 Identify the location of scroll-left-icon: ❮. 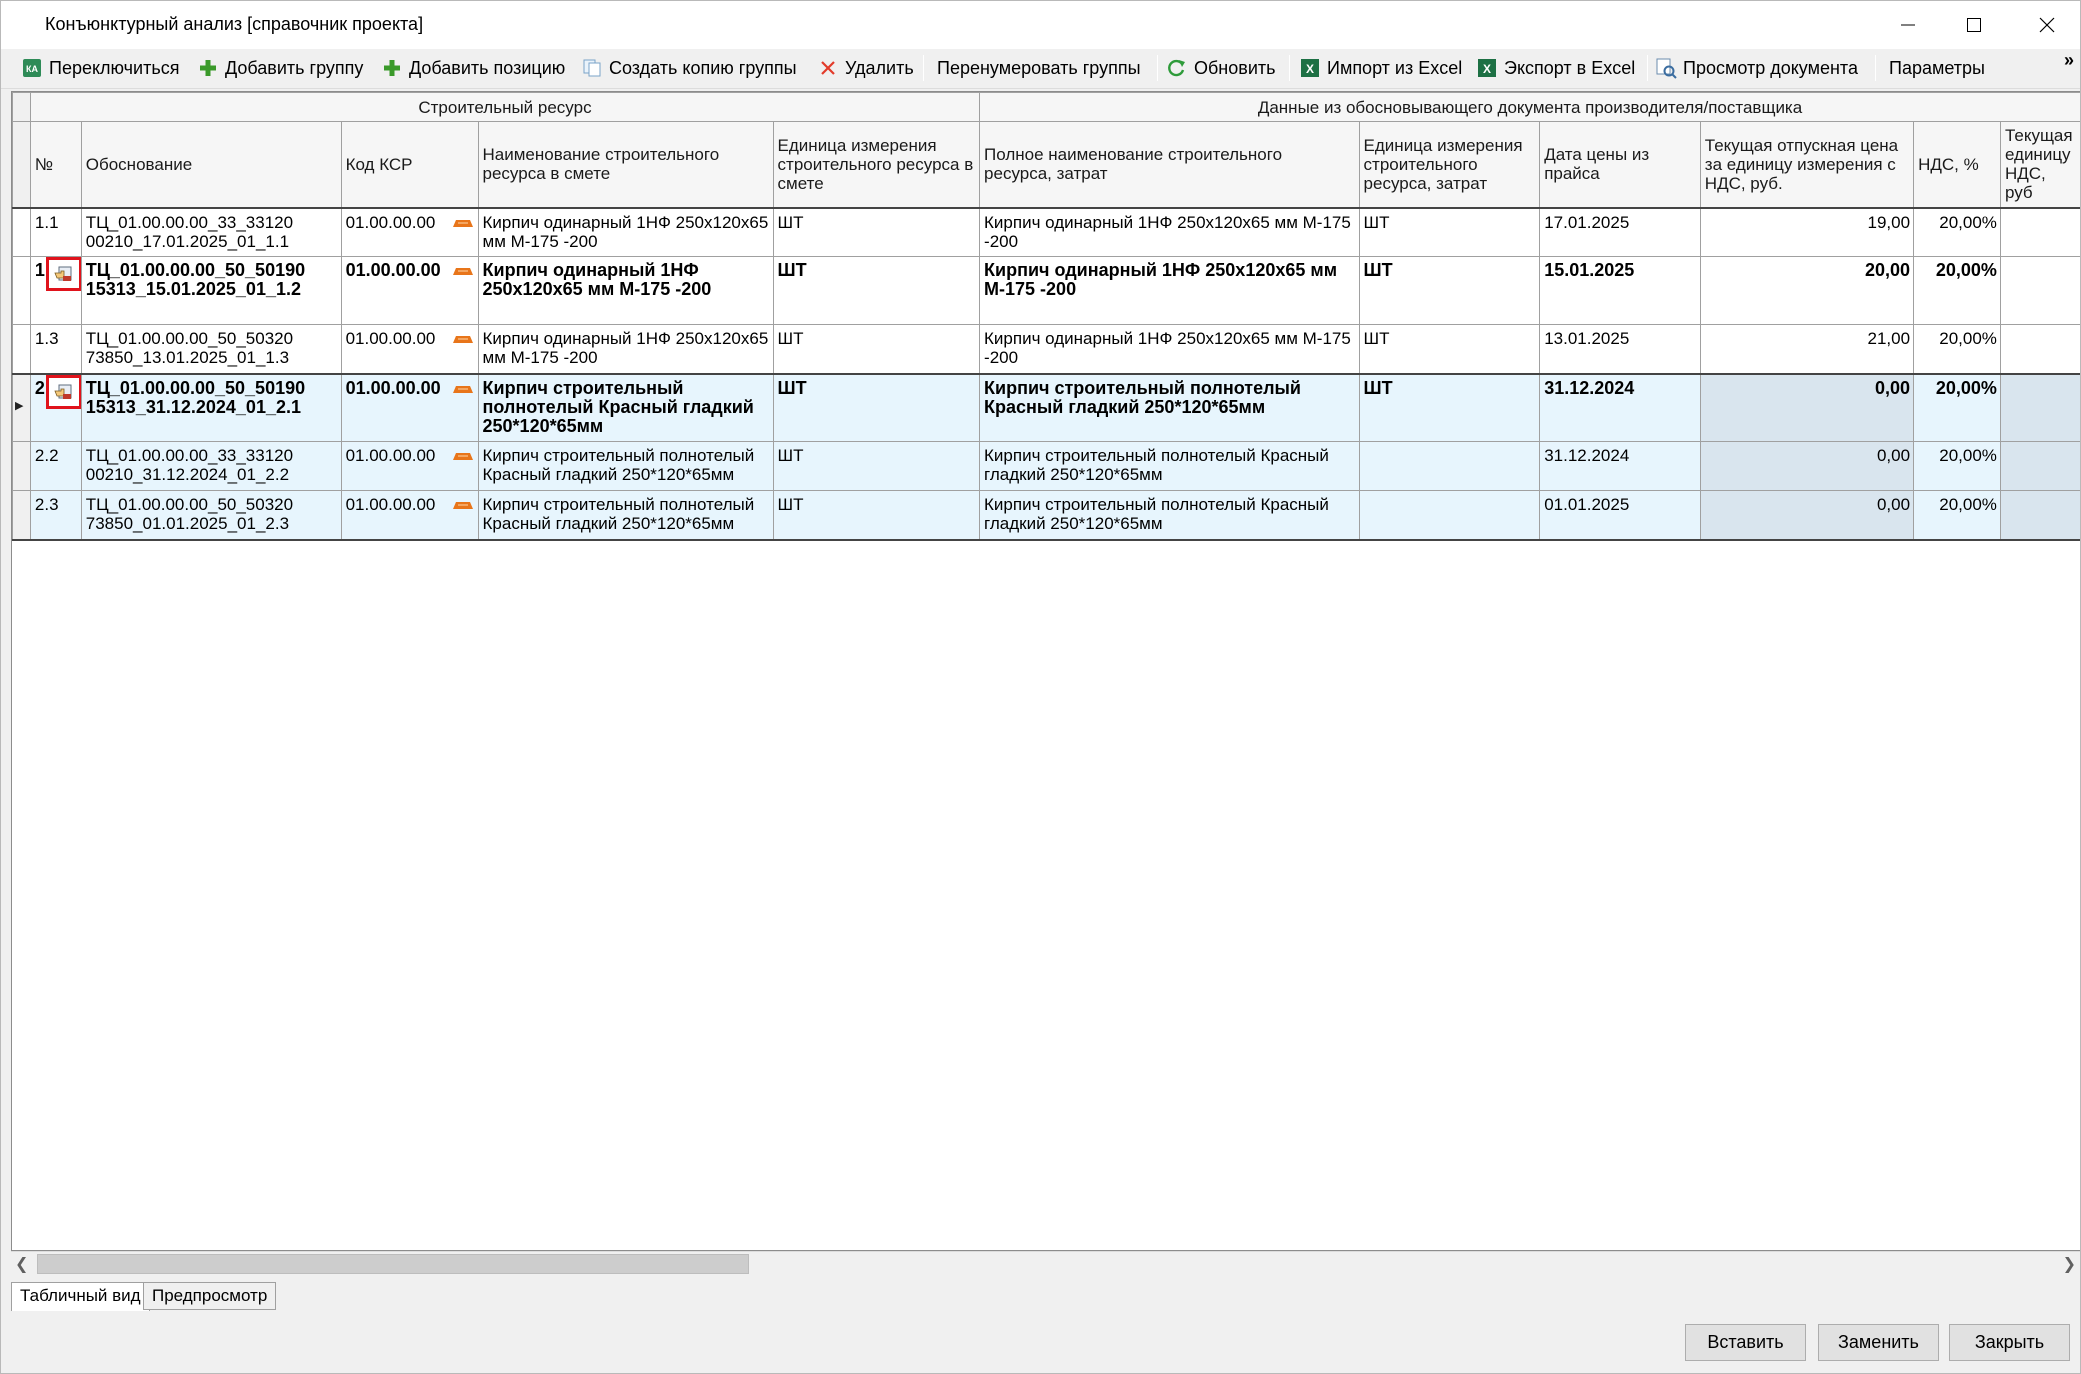
(21, 1264).